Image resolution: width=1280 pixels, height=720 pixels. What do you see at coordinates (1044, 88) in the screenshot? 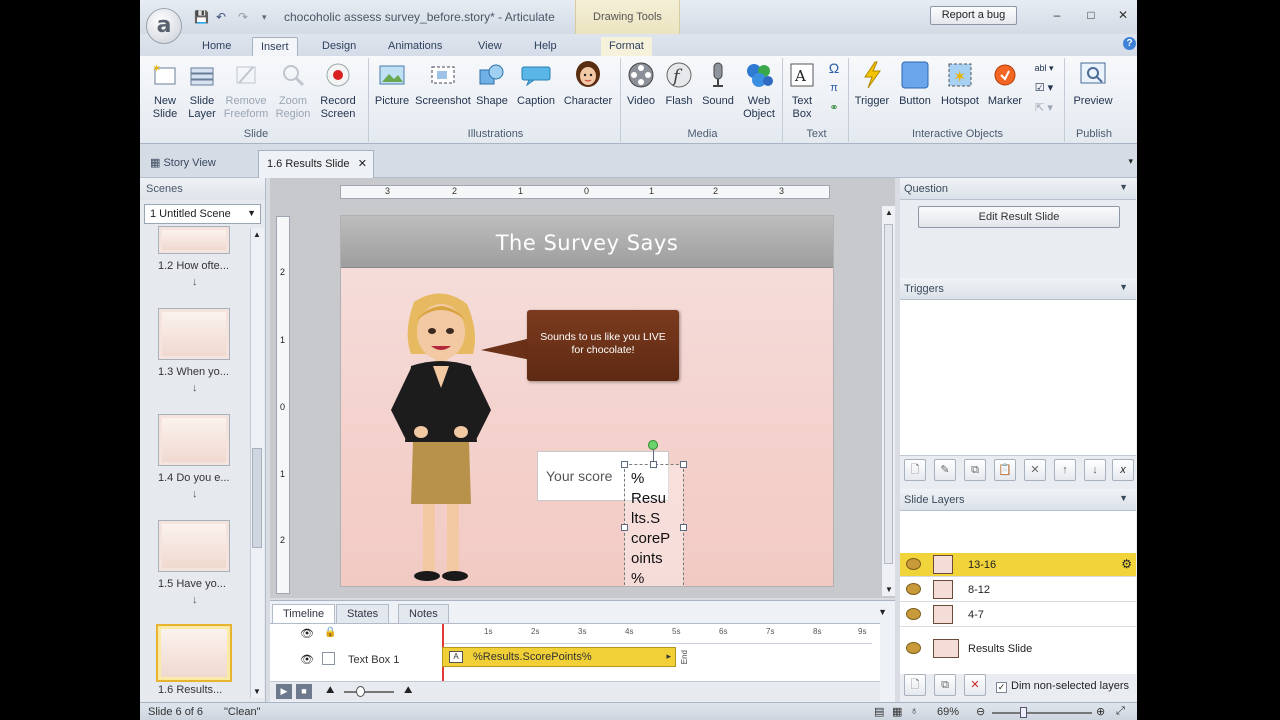
I see `checkbox-icon: ☑ ▾` at bounding box center [1044, 88].